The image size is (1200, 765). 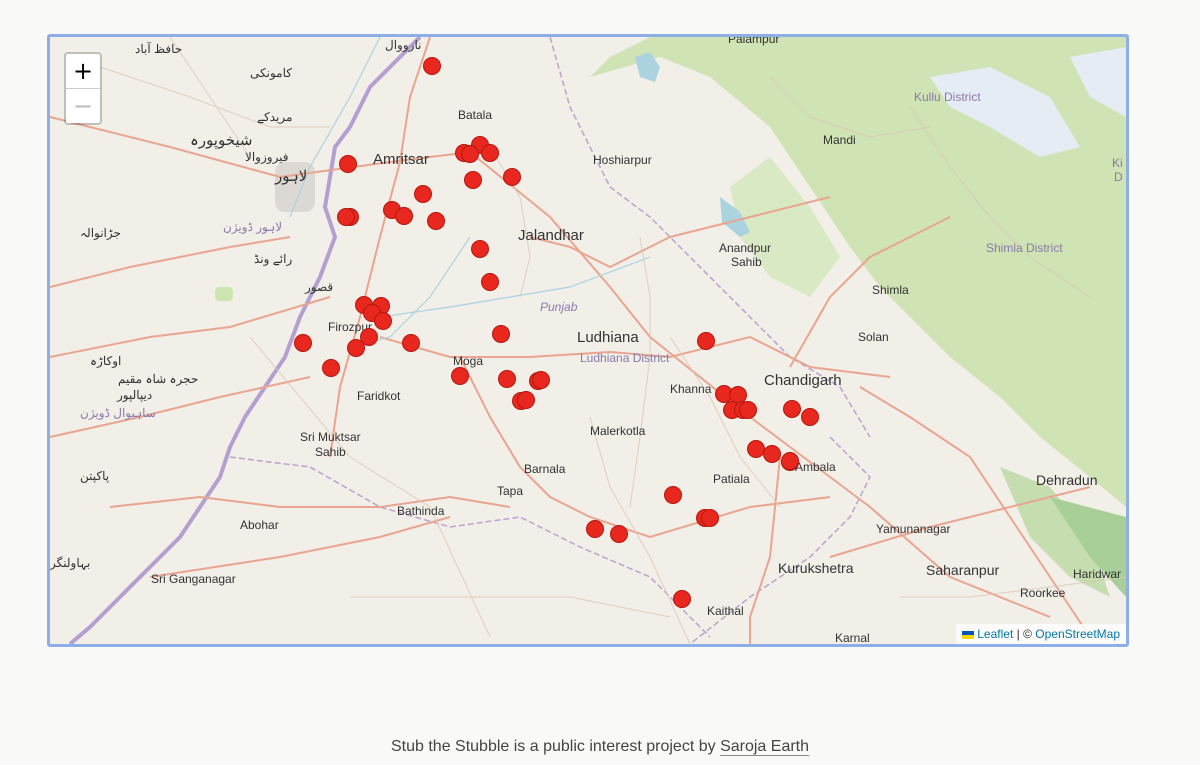 What do you see at coordinates (995, 634) in the screenshot?
I see `leaflet-link: Leaflet` at bounding box center [995, 634].